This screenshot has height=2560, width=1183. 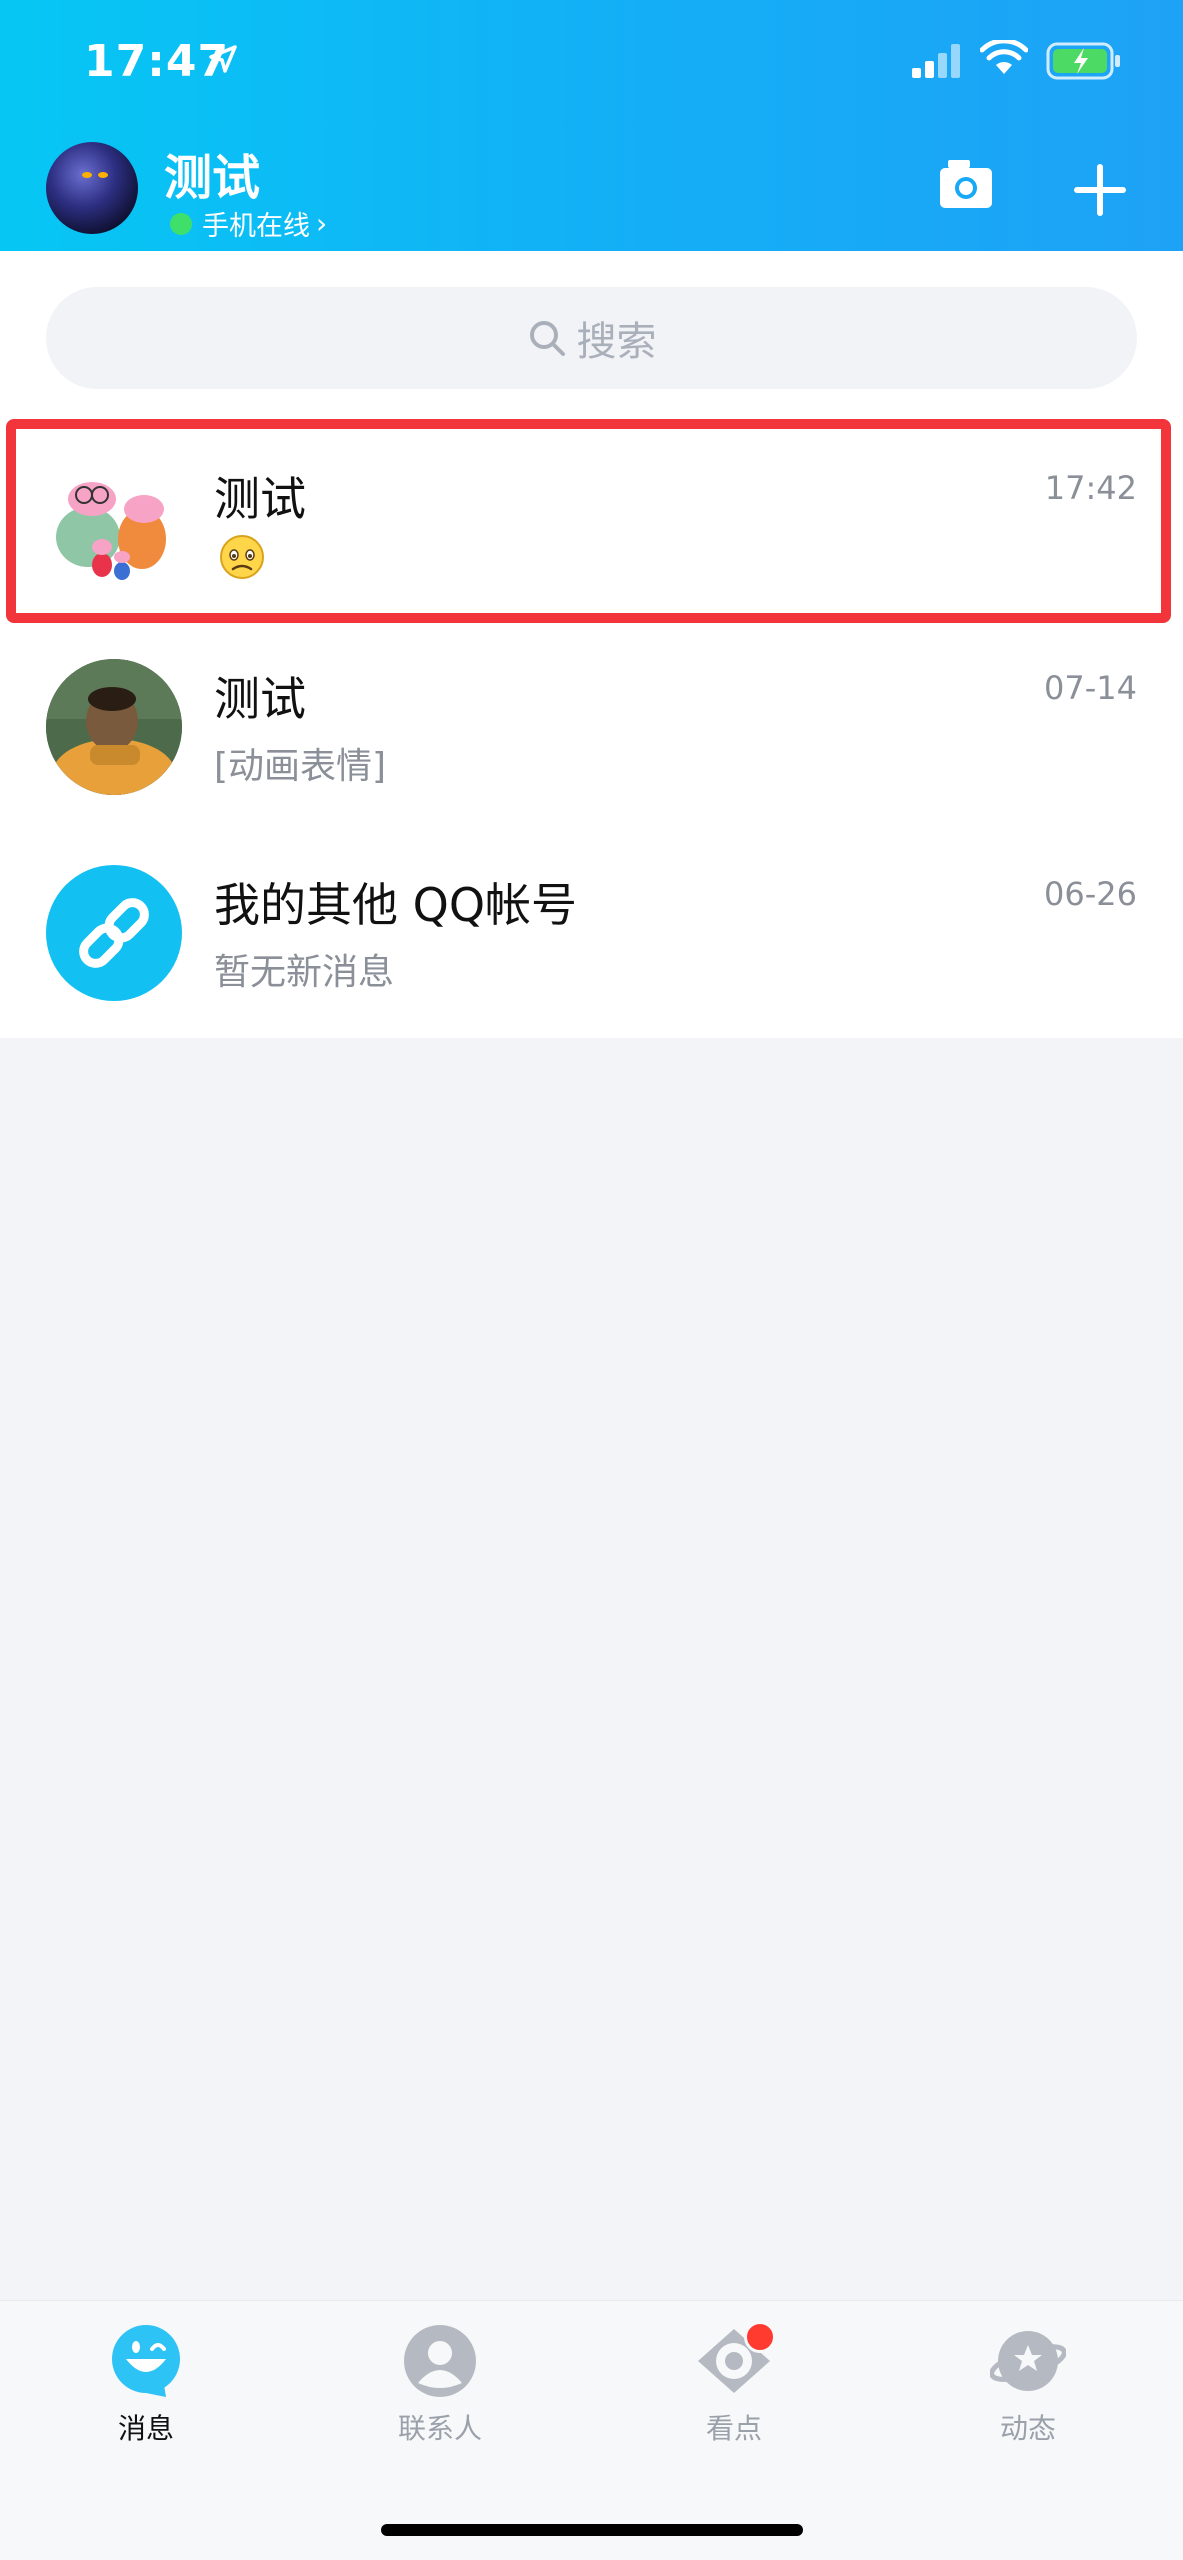 I want to click on cartoon-person-avatar, so click(x=114, y=727).